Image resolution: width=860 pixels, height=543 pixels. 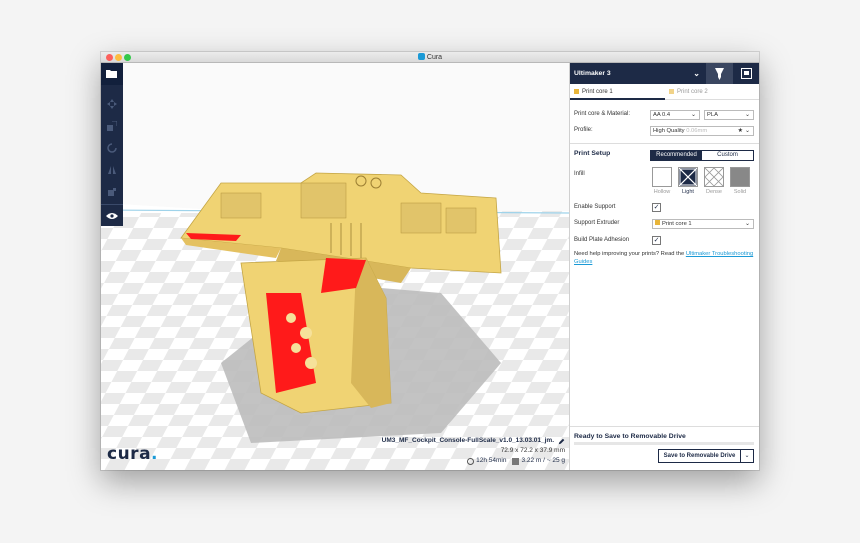 I want to click on support-extruder-label: Support Extruder, so click(x=597, y=223).